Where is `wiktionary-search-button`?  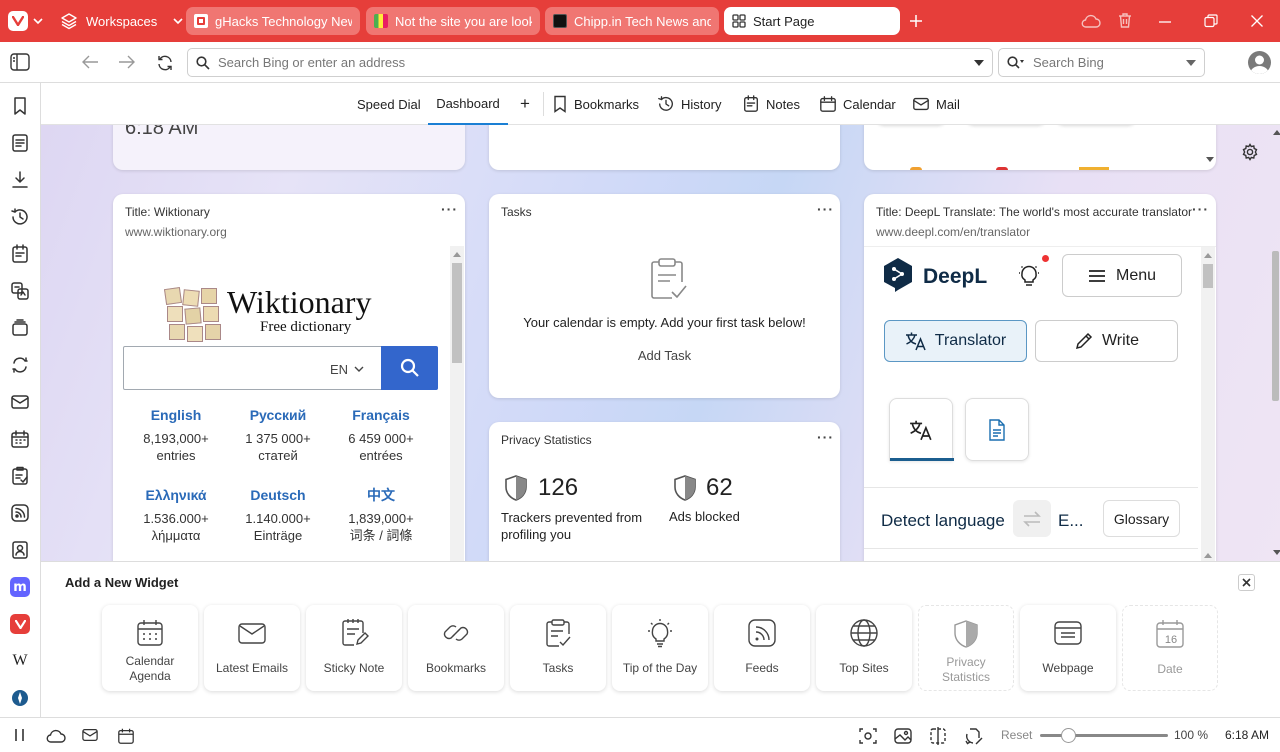 wiktionary-search-button is located at coordinates (409, 368).